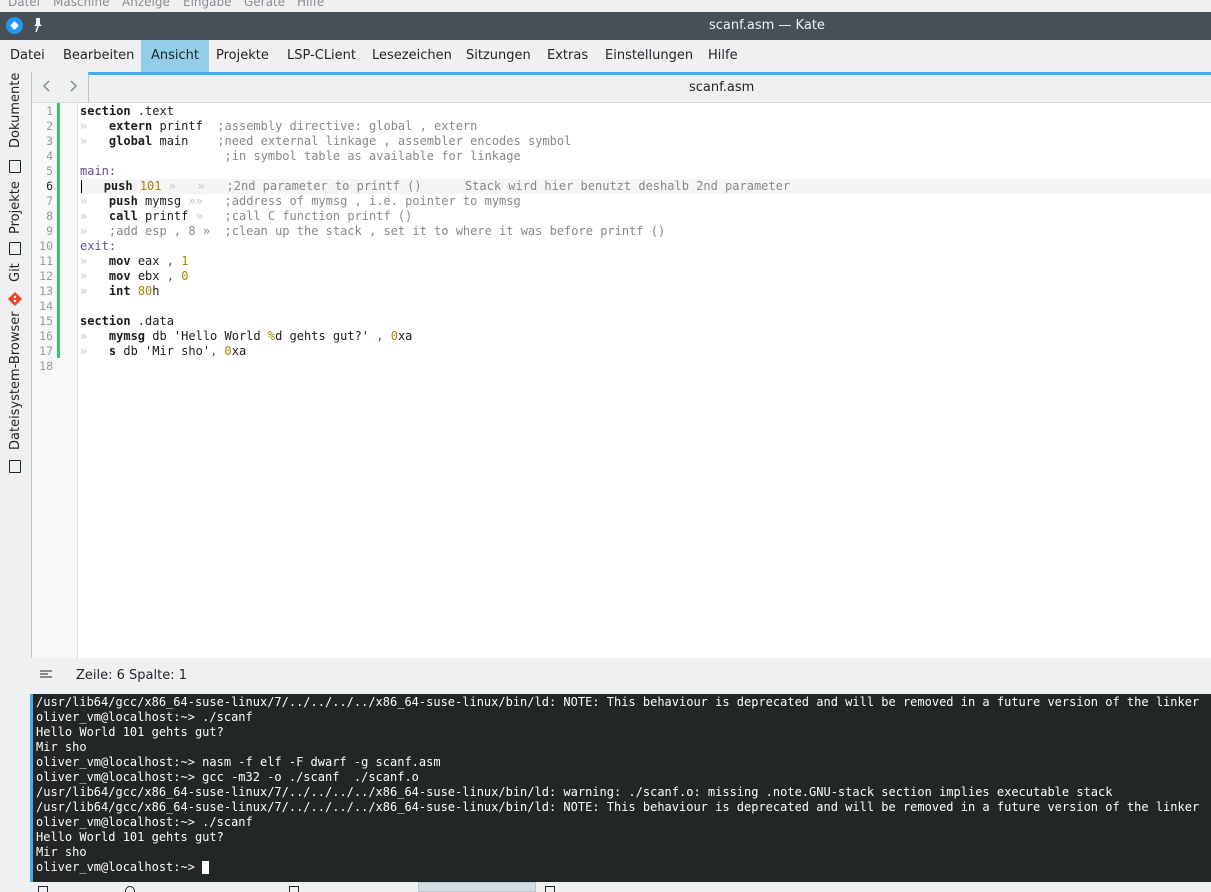 The height and width of the screenshot is (892, 1211). I want to click on line-number: 15, so click(46, 321).